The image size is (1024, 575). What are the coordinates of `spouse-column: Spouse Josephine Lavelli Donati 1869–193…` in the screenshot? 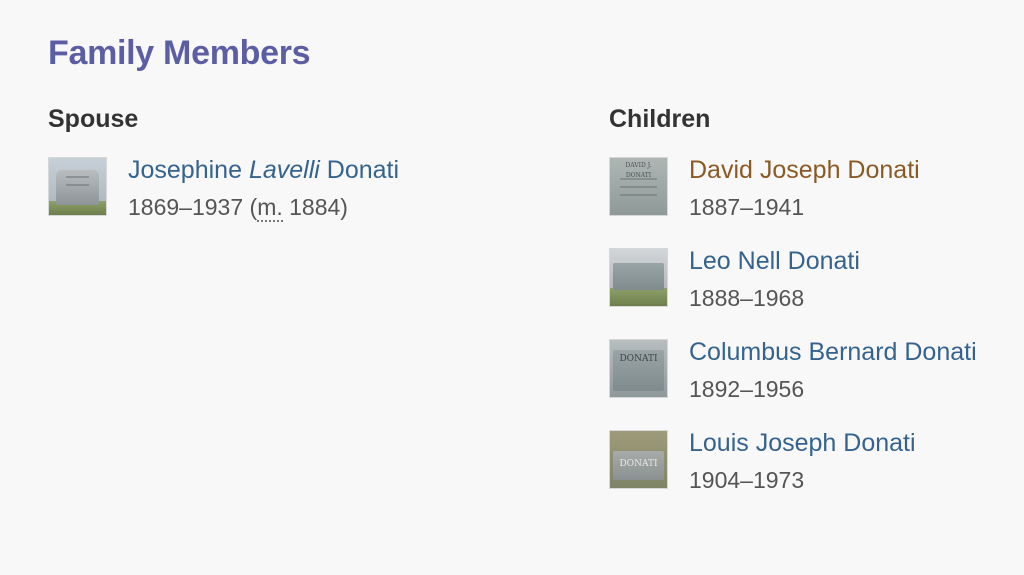 It's located at (298, 164).